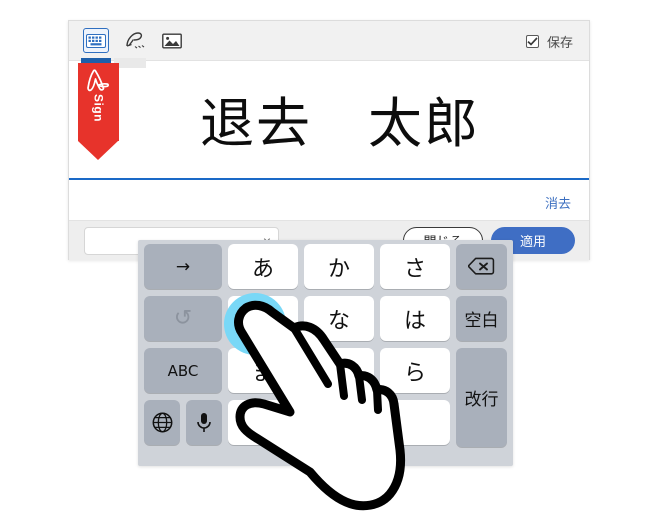  What do you see at coordinates (183, 266) in the screenshot?
I see `key-conversion-arrow: →` at bounding box center [183, 266].